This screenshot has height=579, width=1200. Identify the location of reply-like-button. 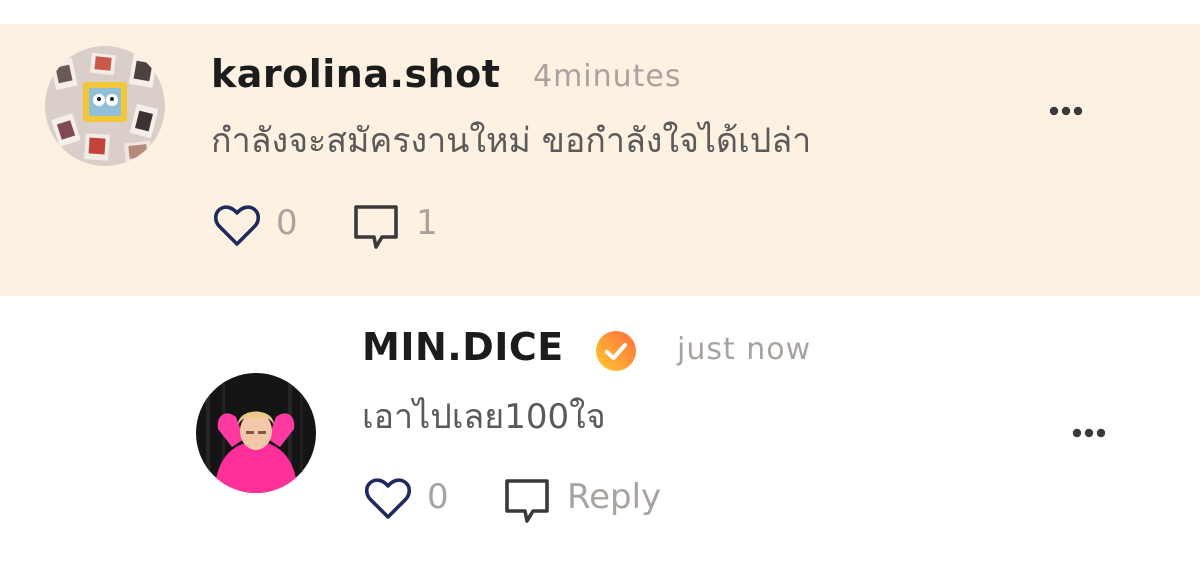
(388, 499).